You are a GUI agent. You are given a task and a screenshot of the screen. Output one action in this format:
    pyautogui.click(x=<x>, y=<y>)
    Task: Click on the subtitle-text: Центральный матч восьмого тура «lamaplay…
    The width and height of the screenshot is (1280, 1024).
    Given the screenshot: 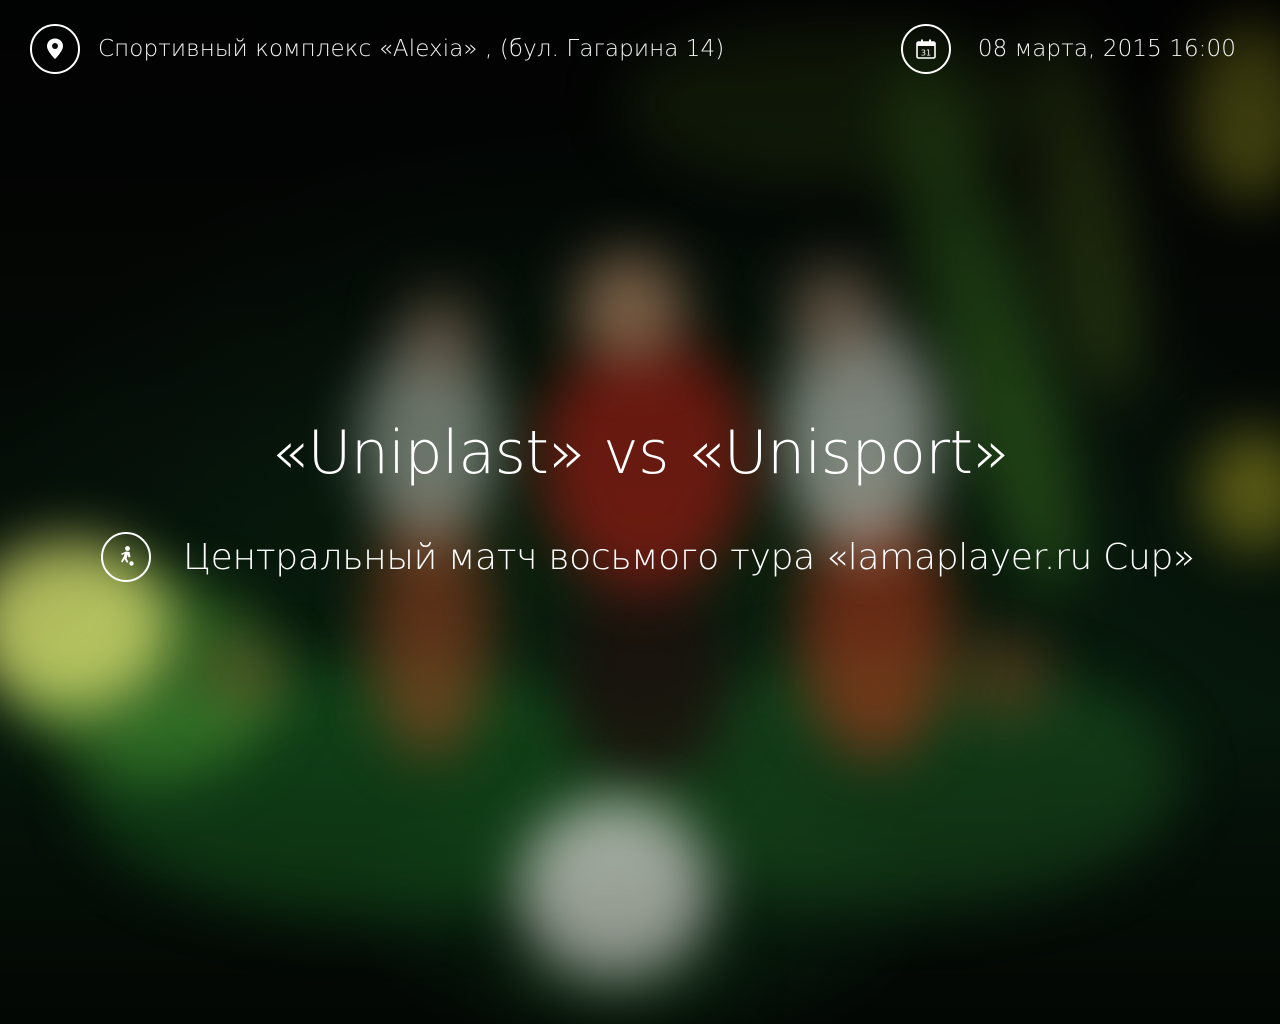 What is the action you would take?
    pyautogui.click(x=689, y=557)
    